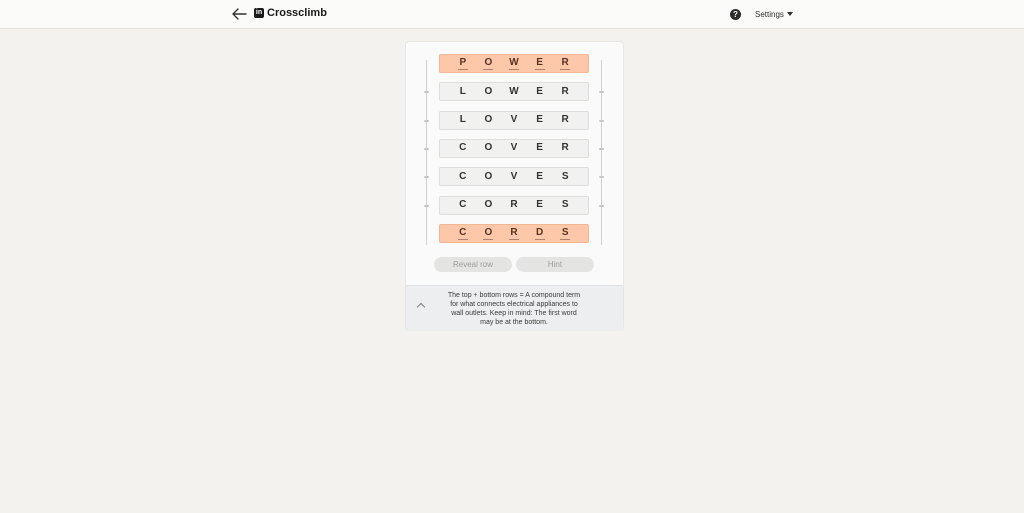 Image resolution: width=1024 pixels, height=513 pixels. What do you see at coordinates (789, 14) in the screenshot?
I see `caret-down-icon` at bounding box center [789, 14].